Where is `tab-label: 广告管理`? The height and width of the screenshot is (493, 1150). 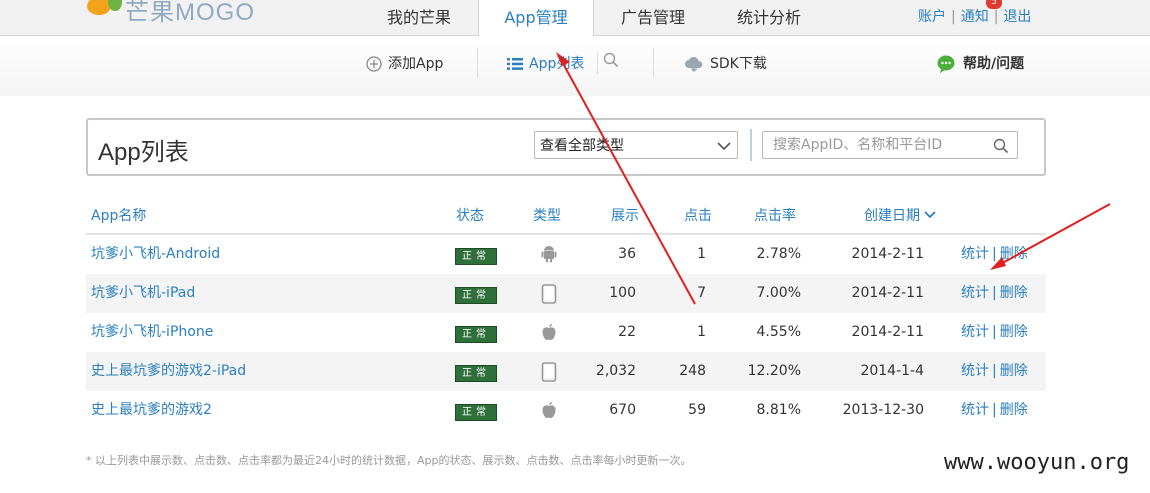 tab-label: 广告管理 is located at coordinates (652, 17).